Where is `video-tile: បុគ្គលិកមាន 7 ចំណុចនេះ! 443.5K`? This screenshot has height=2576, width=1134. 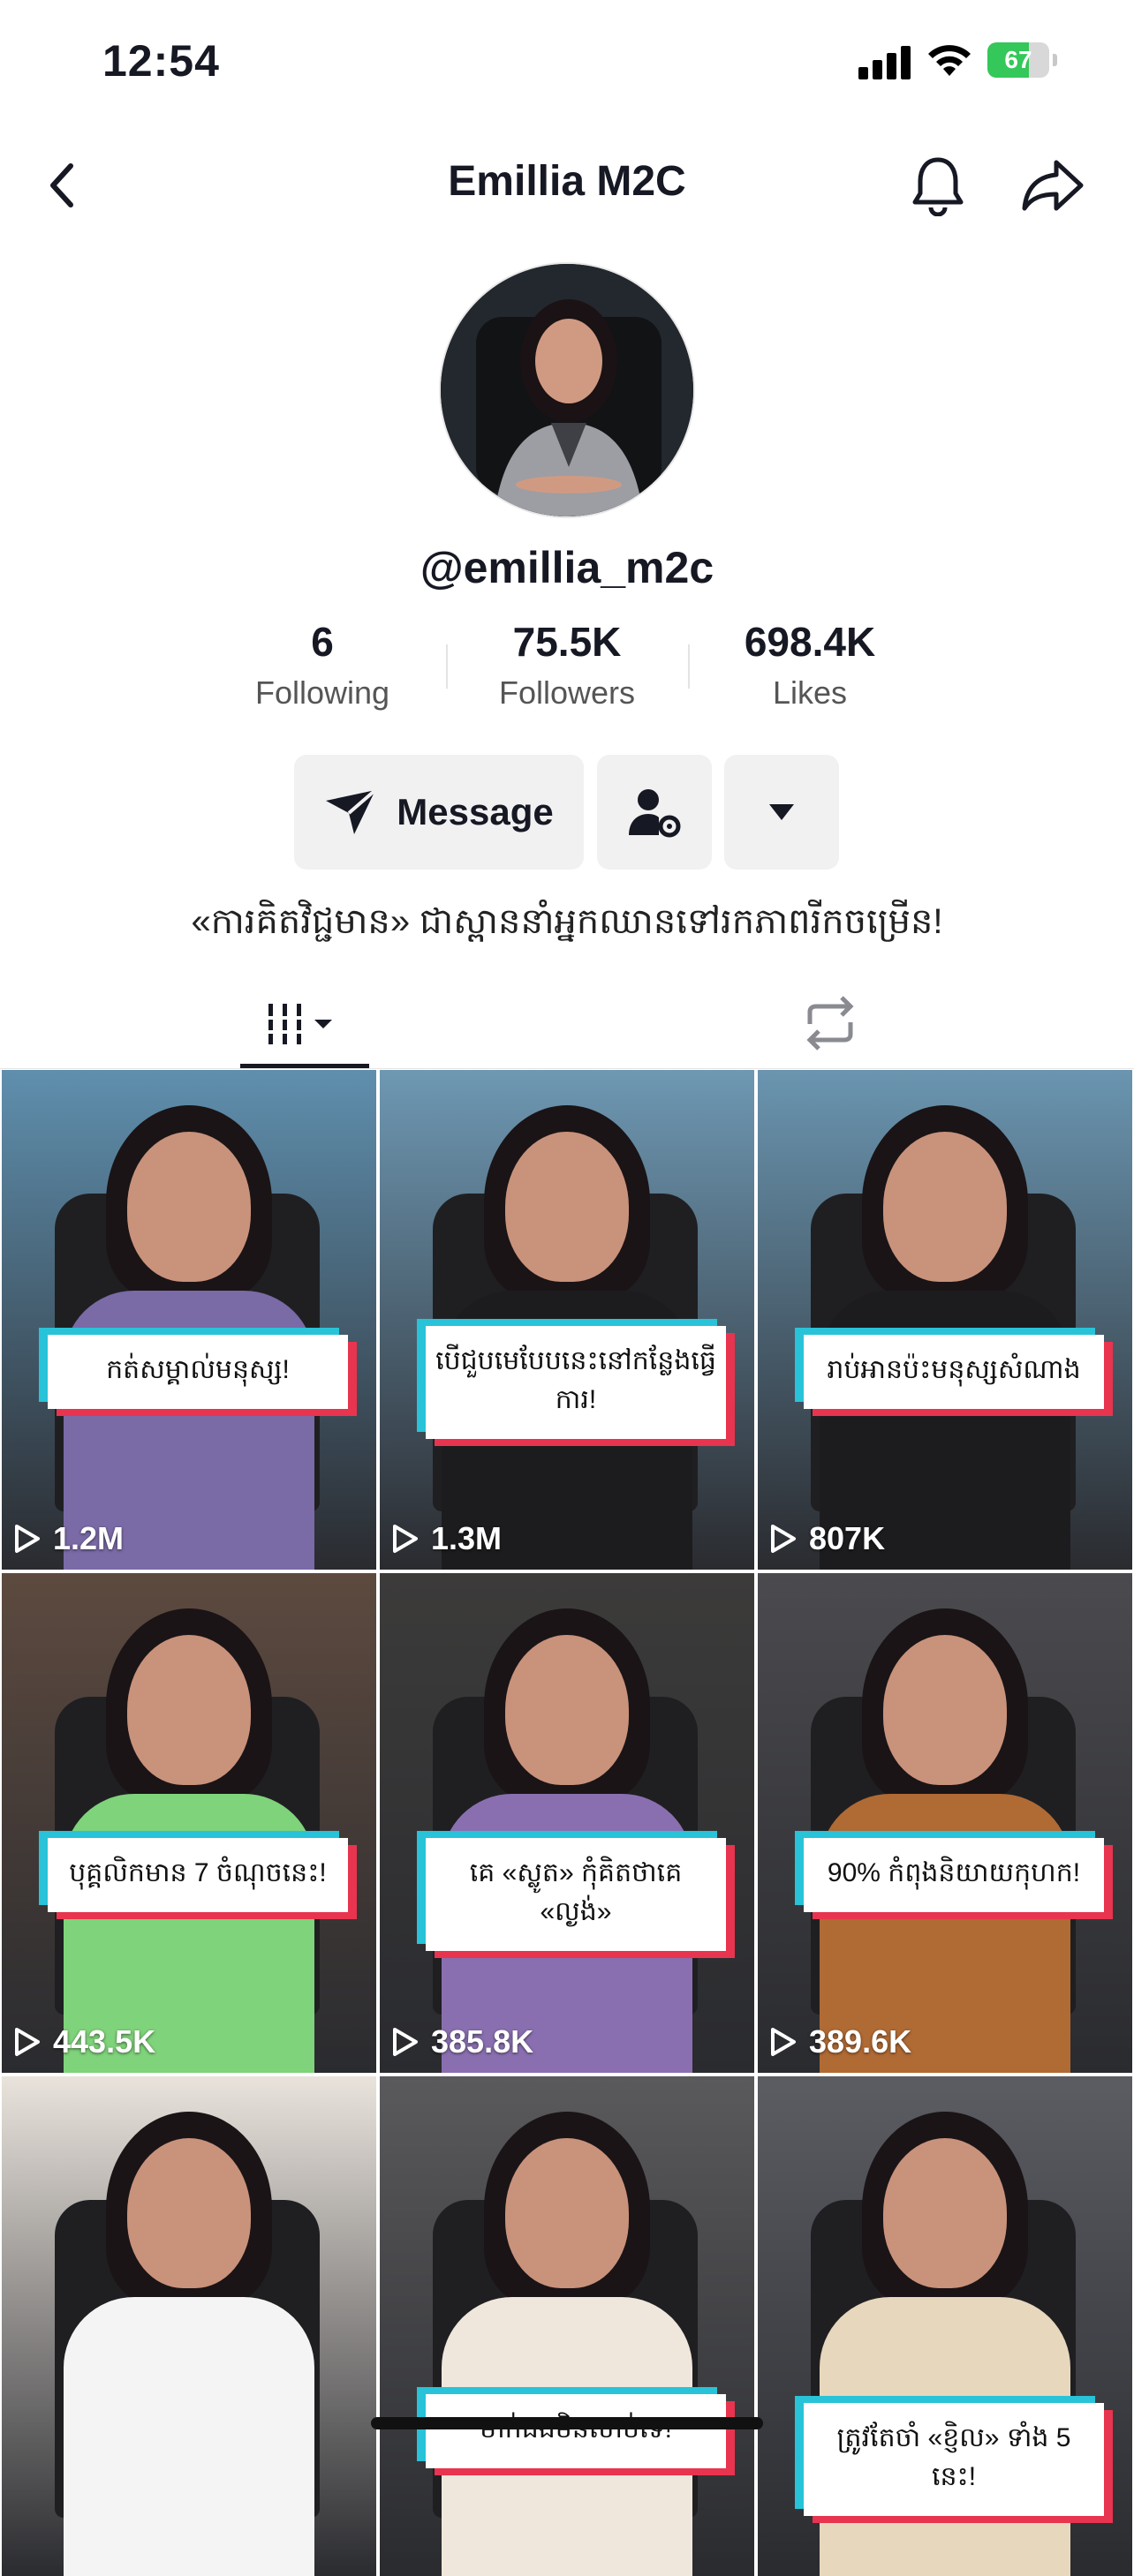
video-tile: បុគ្គលិកមាន 7 ចំណុចនេះ! 443.5K is located at coordinates (189, 1823).